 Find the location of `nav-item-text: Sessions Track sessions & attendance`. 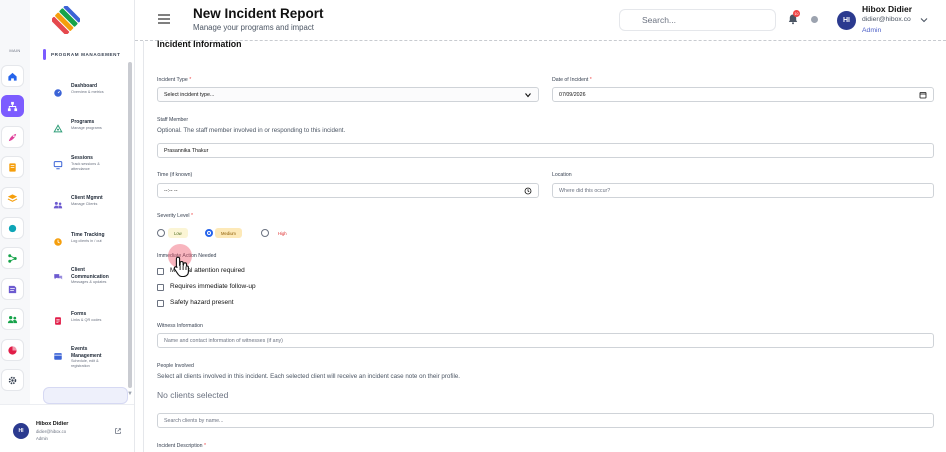

nav-item-text: Sessions Track sessions & attendance is located at coordinates (85, 163).